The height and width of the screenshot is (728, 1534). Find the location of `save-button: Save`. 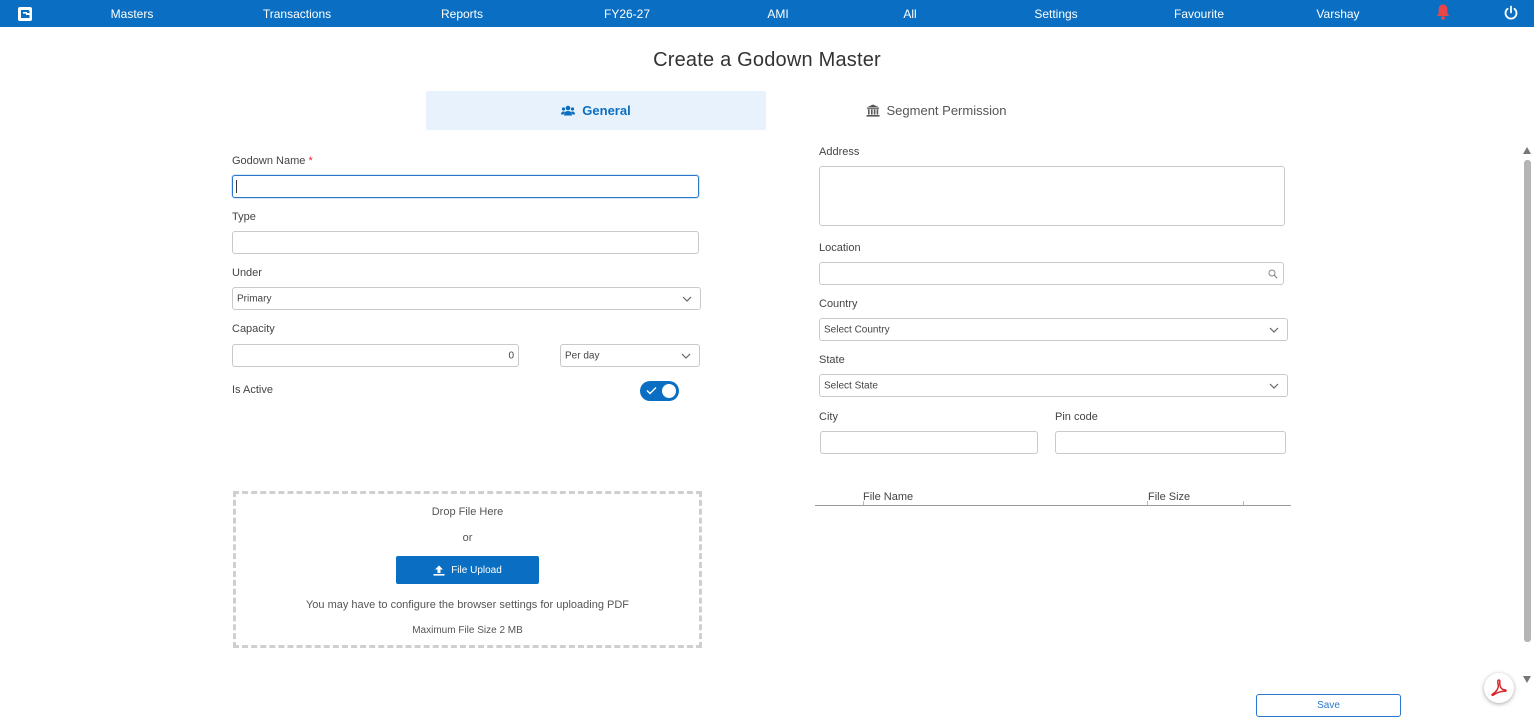

save-button: Save is located at coordinates (1328, 705).